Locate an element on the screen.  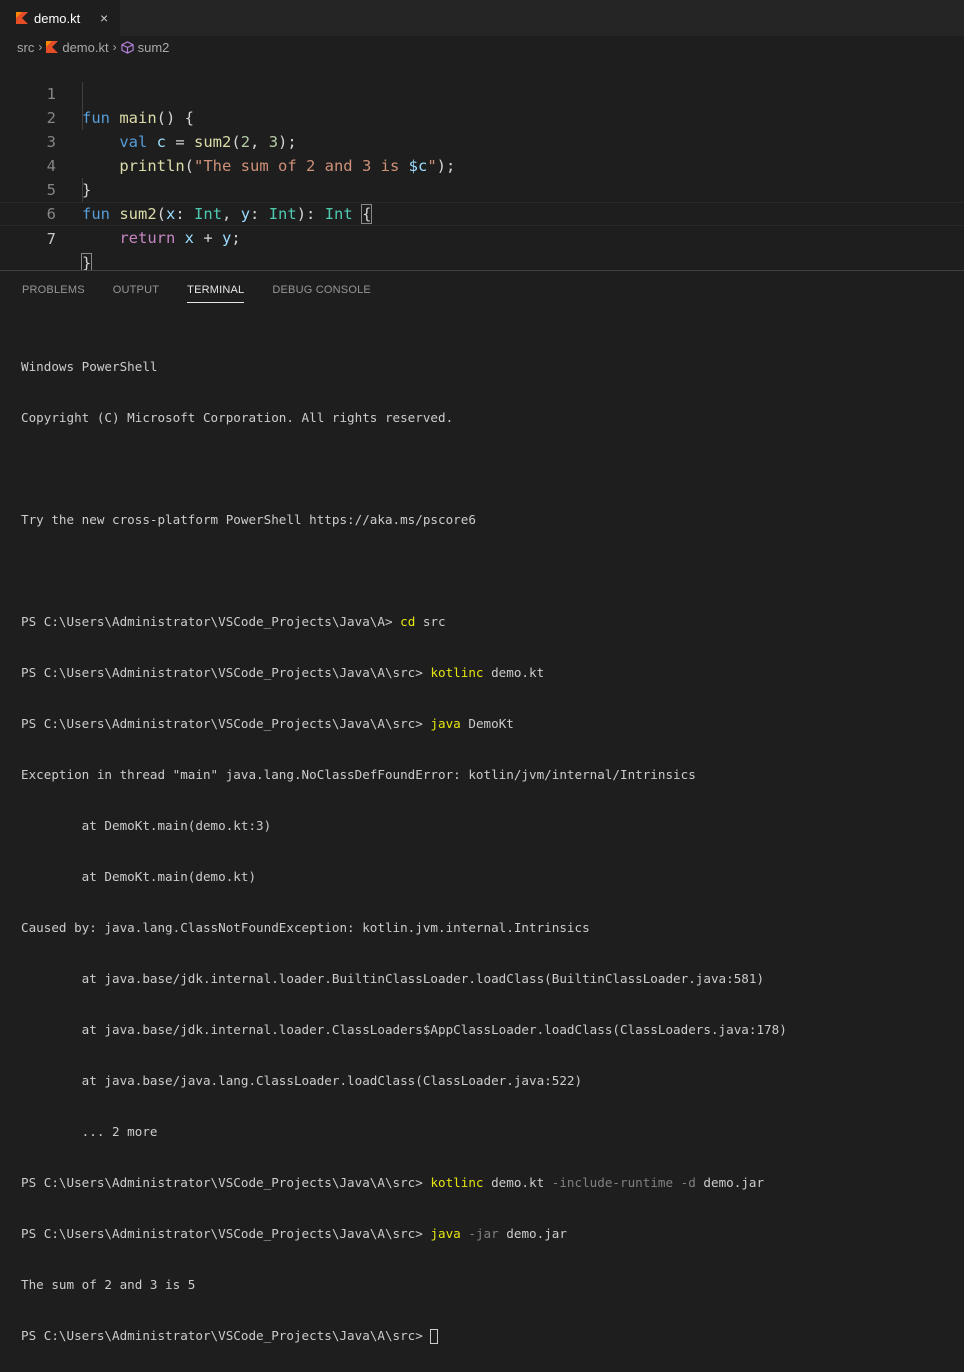
terminal-cursor is located at coordinates (434, 1336).